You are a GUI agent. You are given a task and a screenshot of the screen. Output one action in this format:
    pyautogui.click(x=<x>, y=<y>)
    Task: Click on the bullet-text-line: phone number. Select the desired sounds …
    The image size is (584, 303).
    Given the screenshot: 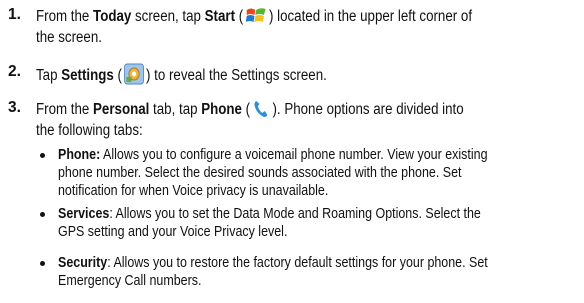 What is the action you would take?
    pyautogui.click(x=260, y=173)
    